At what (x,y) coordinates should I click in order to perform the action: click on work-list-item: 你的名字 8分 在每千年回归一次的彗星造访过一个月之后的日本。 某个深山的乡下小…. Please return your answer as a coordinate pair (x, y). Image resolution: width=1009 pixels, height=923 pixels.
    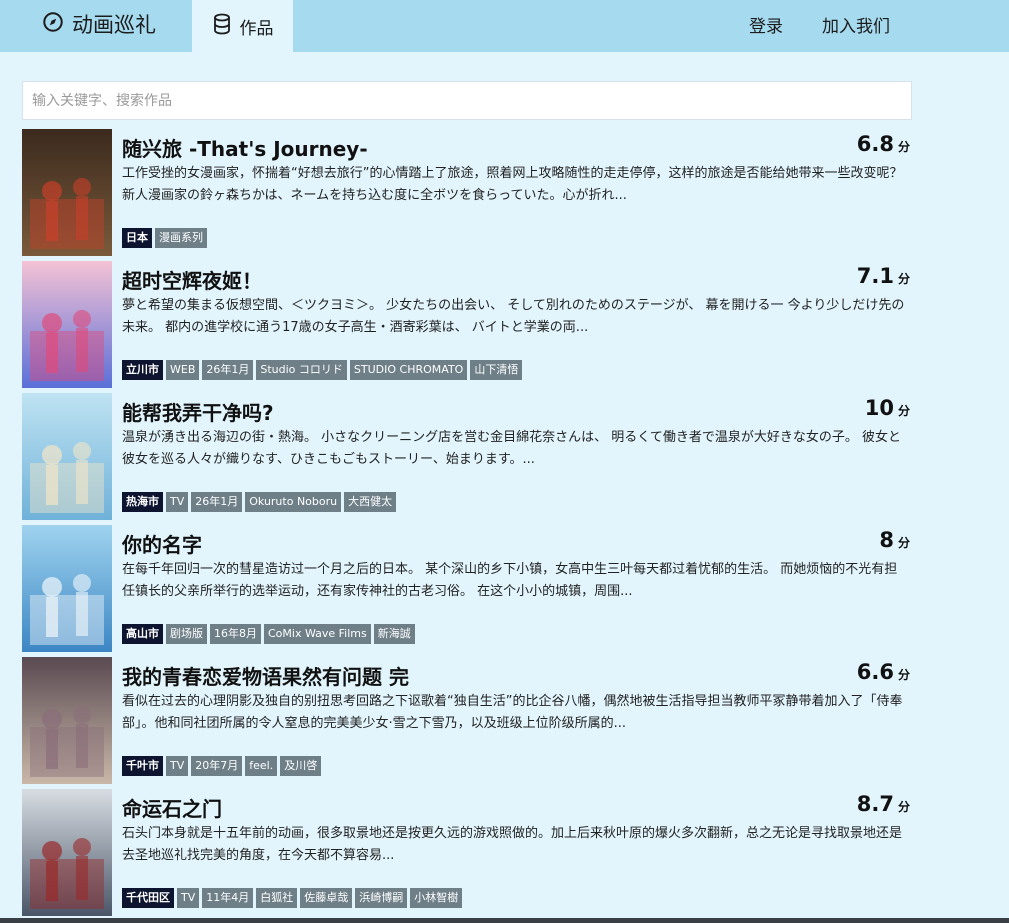
    Looking at the image, I should click on (467, 591).